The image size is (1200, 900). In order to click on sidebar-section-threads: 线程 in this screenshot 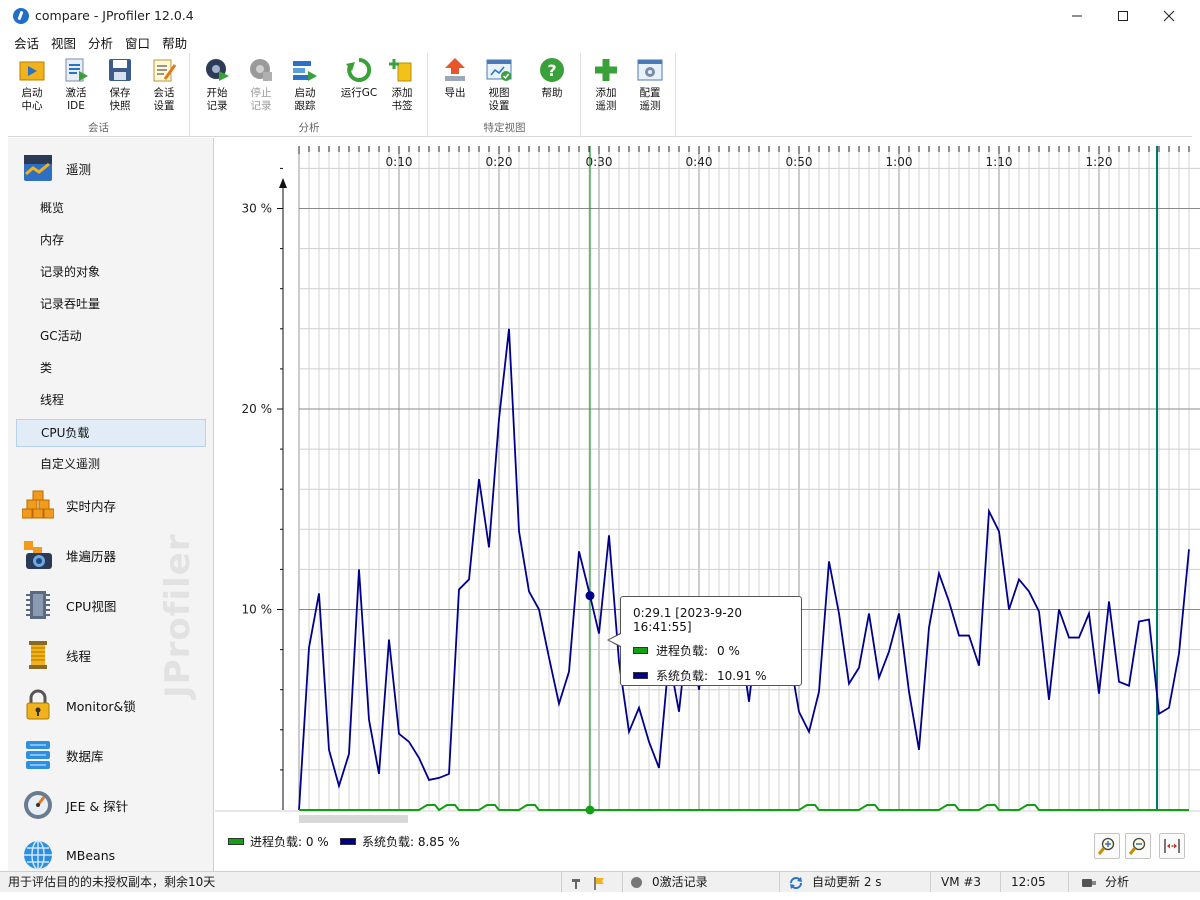, I will do `click(56, 655)`.